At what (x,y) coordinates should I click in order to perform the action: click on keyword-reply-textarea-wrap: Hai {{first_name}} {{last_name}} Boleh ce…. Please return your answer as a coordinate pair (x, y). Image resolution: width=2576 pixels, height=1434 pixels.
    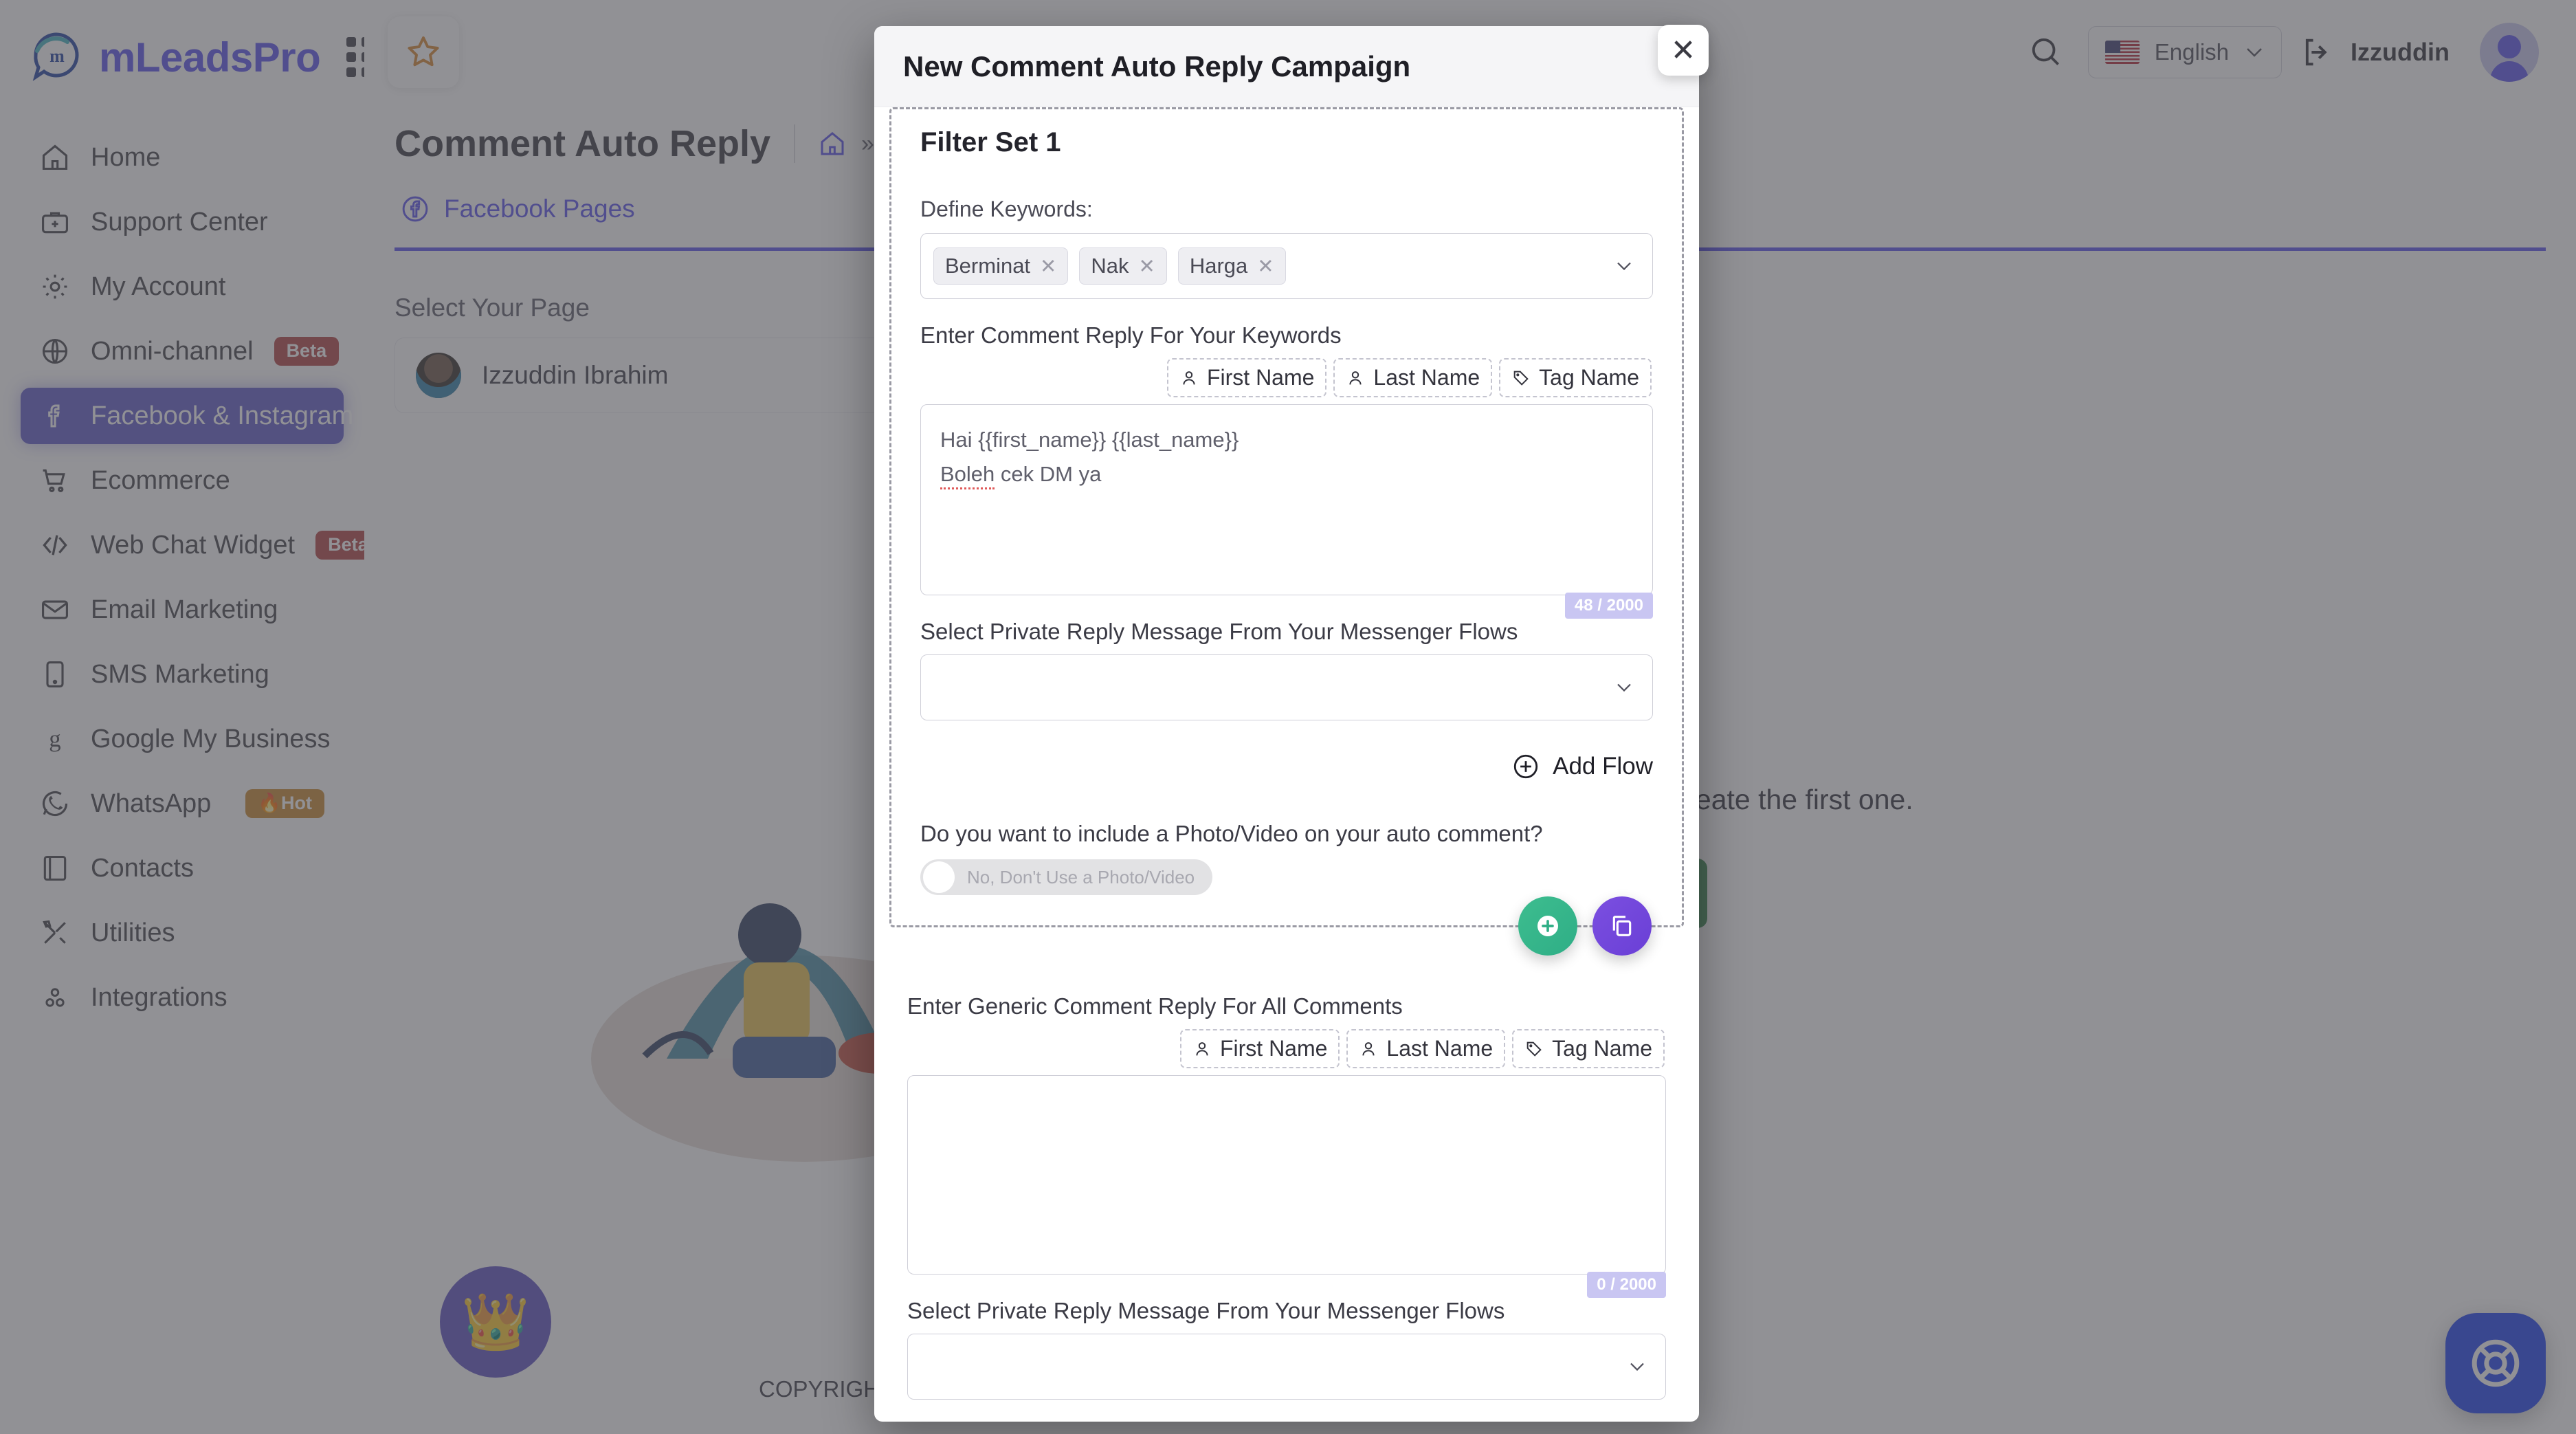
    Looking at the image, I should click on (1286, 511).